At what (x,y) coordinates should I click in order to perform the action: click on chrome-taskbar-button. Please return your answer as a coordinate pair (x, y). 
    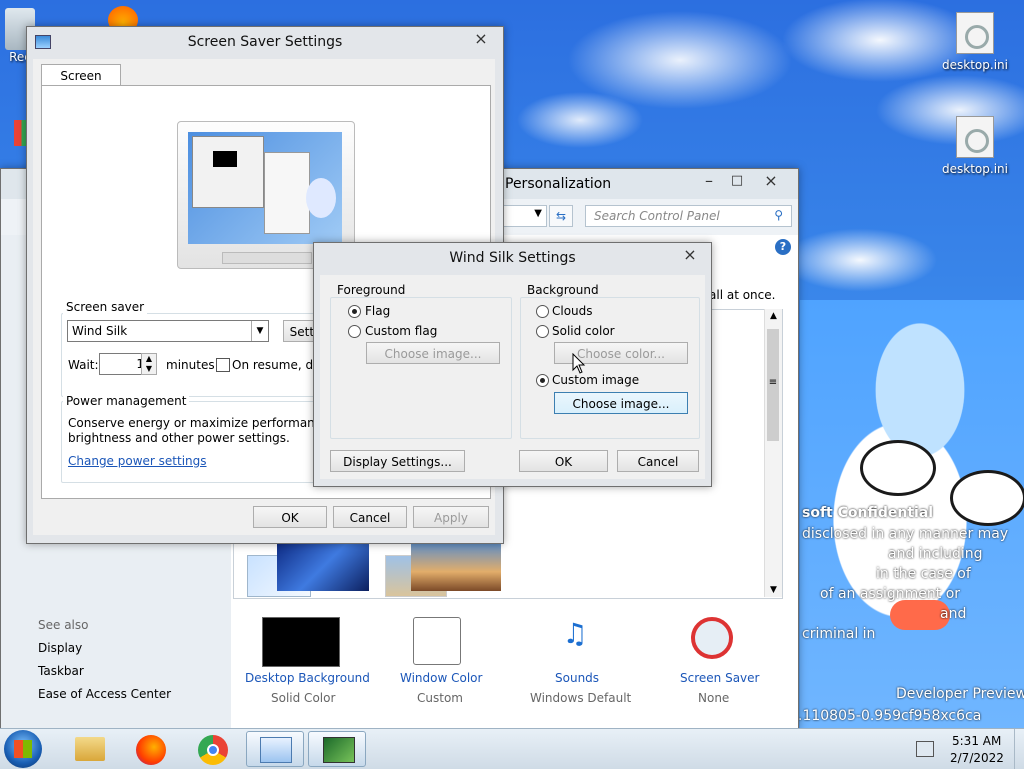
    Looking at the image, I should click on (213, 749).